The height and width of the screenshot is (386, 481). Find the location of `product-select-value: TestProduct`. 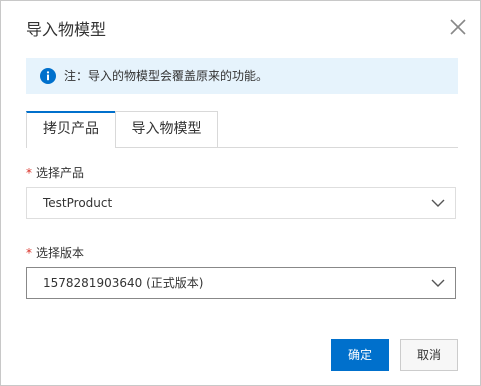

product-select-value: TestProduct is located at coordinates (78, 203).